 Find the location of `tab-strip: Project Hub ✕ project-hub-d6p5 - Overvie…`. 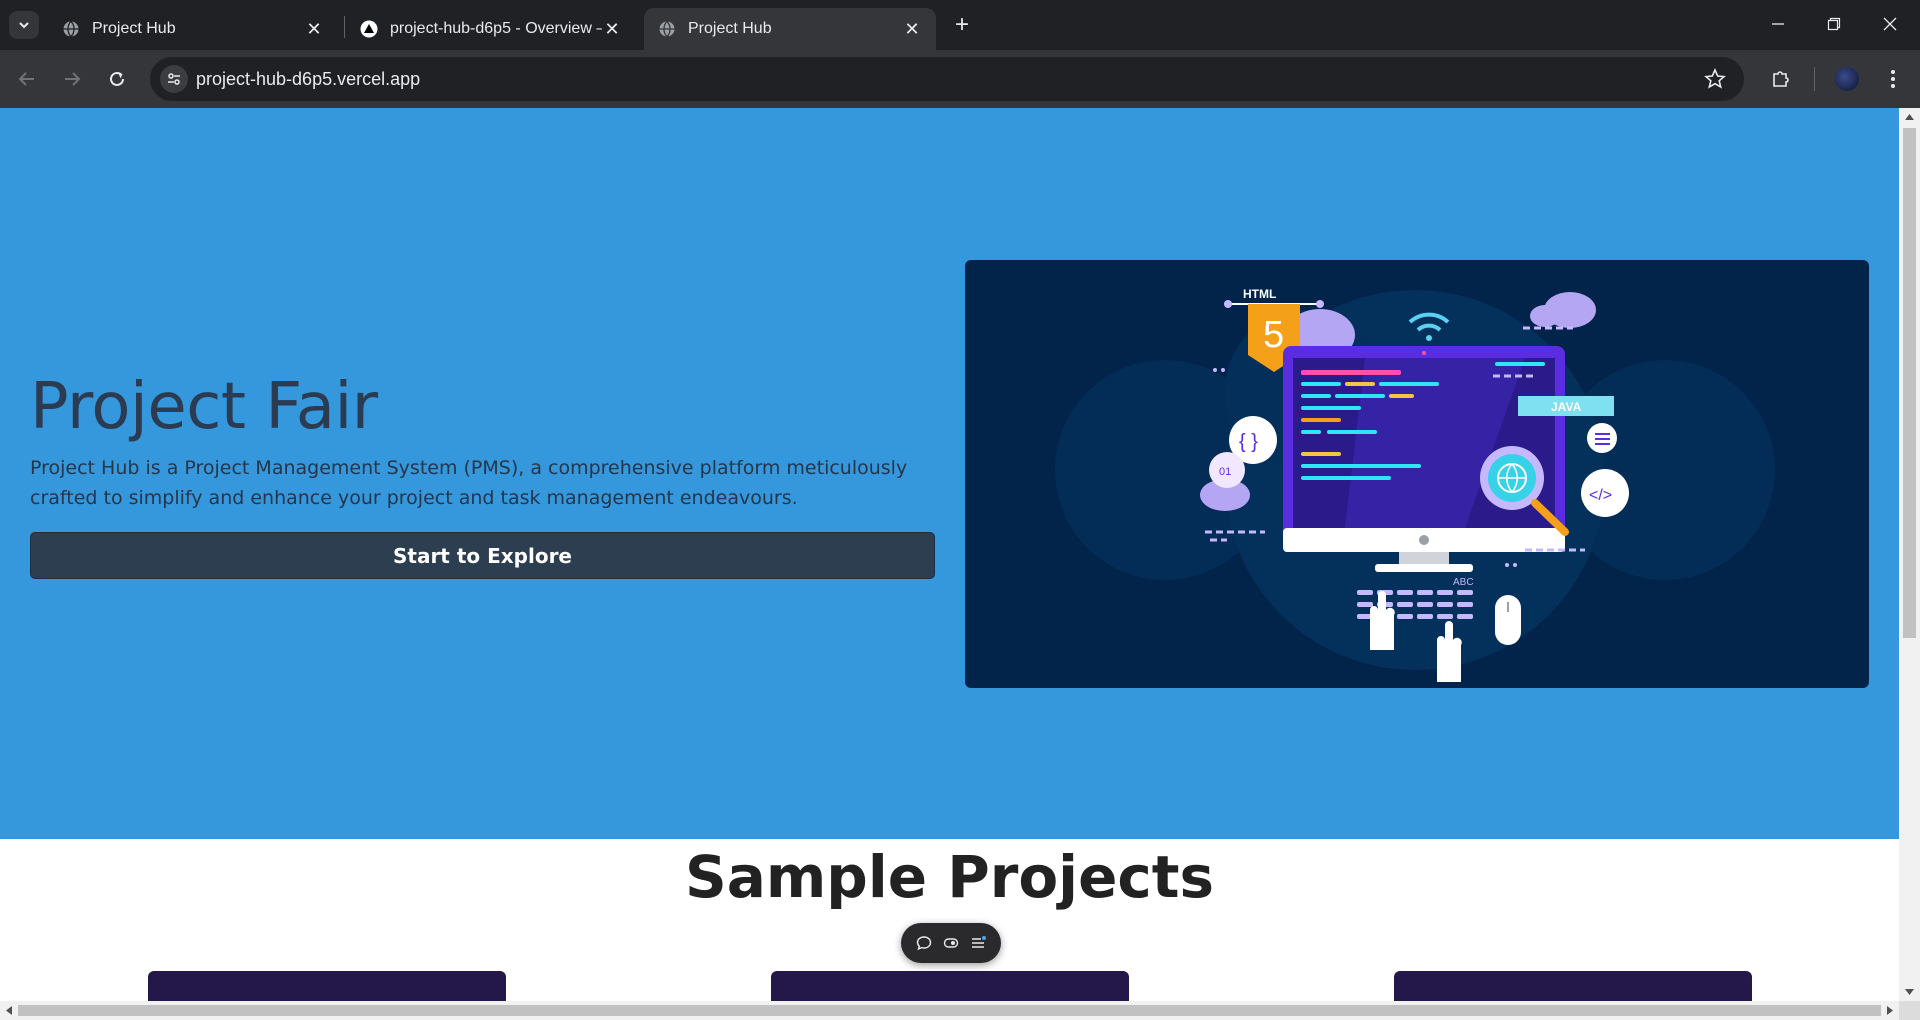

tab-strip: Project Hub ✕ project-hub-d6p5 - Overvie… is located at coordinates (960, 25).